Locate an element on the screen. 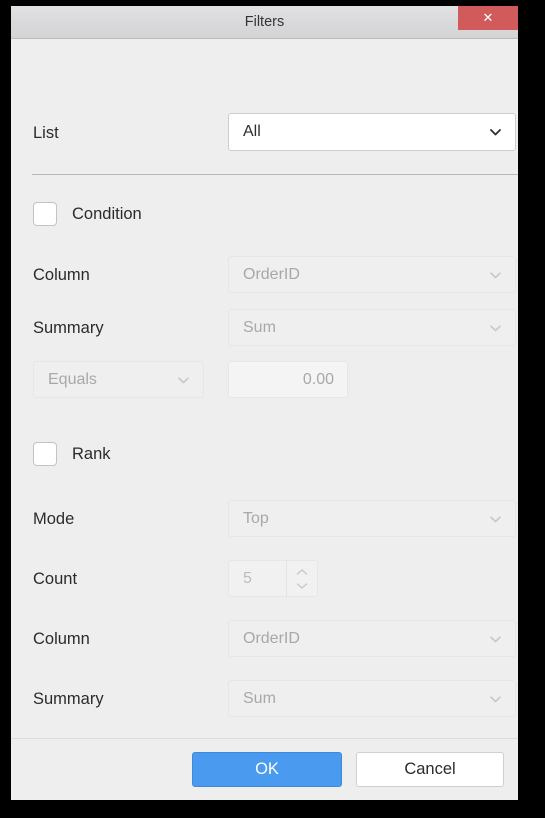 The height and width of the screenshot is (818, 545). rank-count-arrows is located at coordinates (301, 578).